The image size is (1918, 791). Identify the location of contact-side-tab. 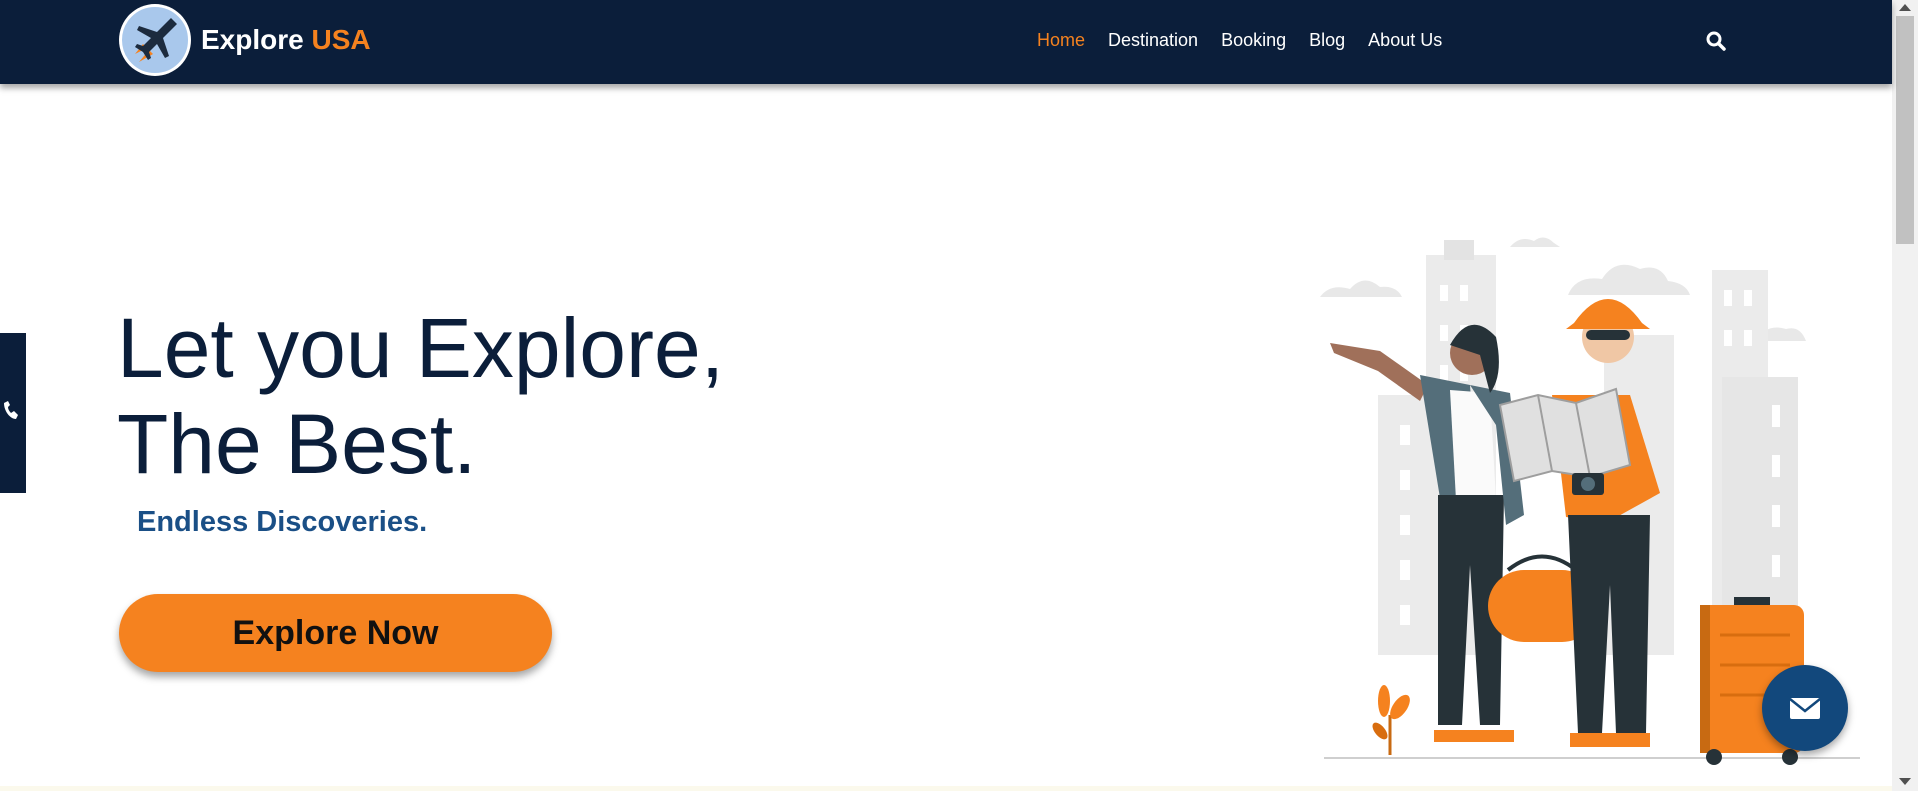
(13, 413).